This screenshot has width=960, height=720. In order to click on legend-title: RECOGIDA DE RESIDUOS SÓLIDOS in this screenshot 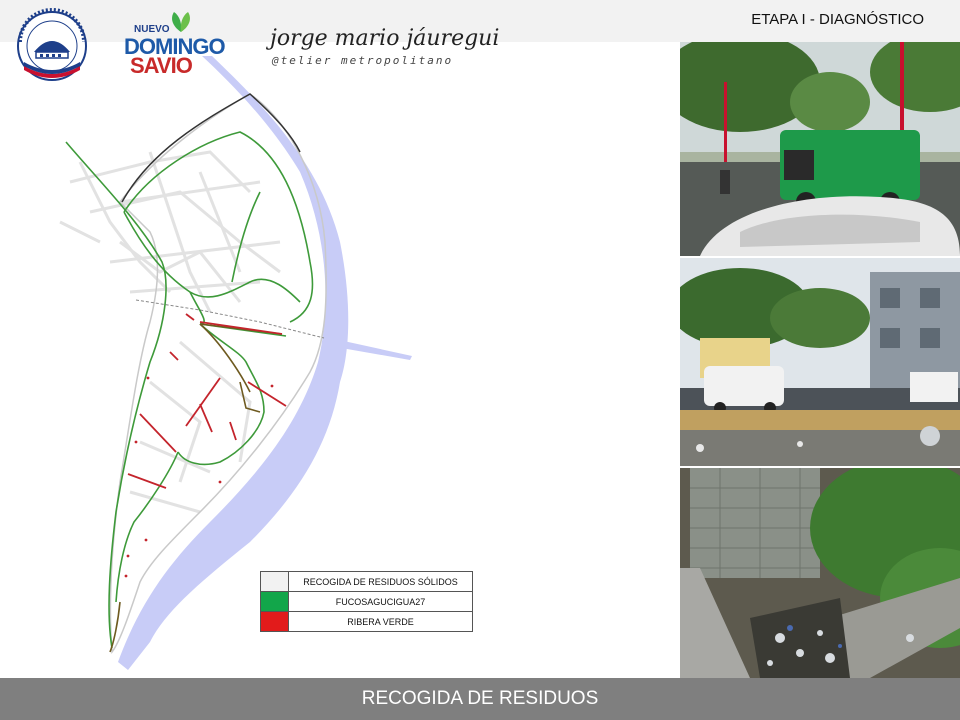, I will do `click(380, 581)`.